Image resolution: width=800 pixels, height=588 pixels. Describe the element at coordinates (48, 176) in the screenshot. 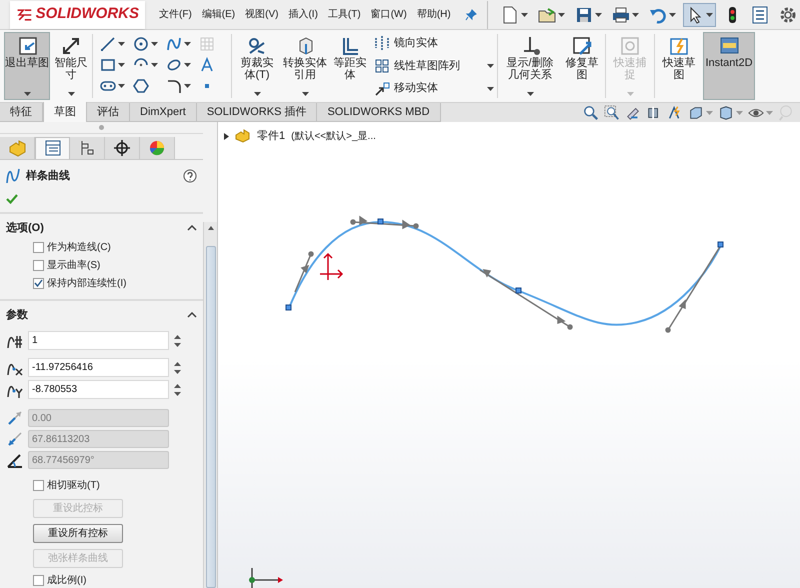

I see `panel-title: 样条曲线` at that location.